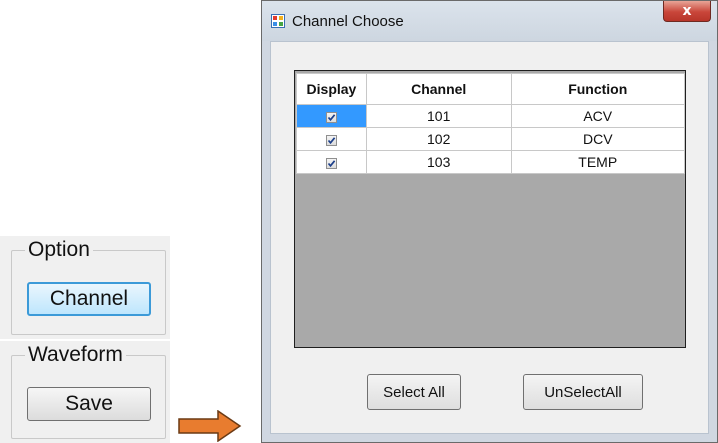 This screenshot has height=443, width=718. I want to click on unselect-all-button: UnSelectAll, so click(583, 392).